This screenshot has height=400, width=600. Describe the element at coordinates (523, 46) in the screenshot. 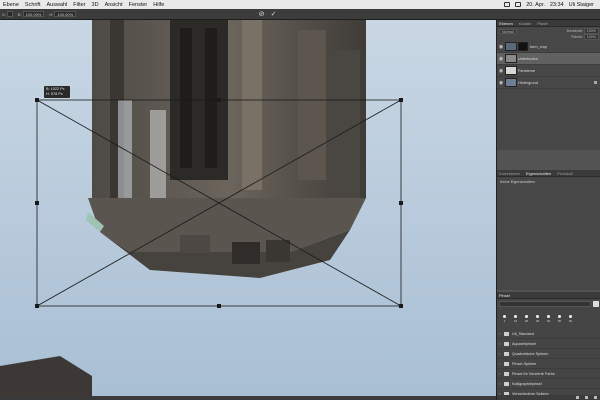

I see `layer-mask-thumbnail` at that location.